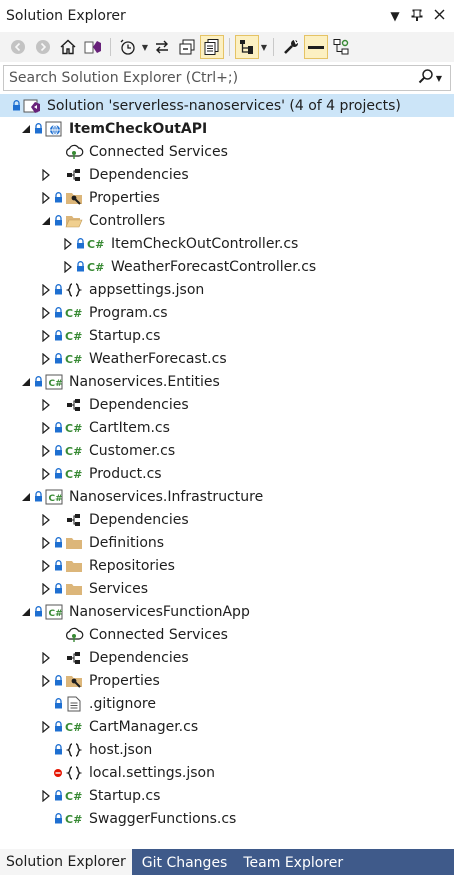  What do you see at coordinates (227, 289) in the screenshot?
I see `tree-item: appsettings.json` at bounding box center [227, 289].